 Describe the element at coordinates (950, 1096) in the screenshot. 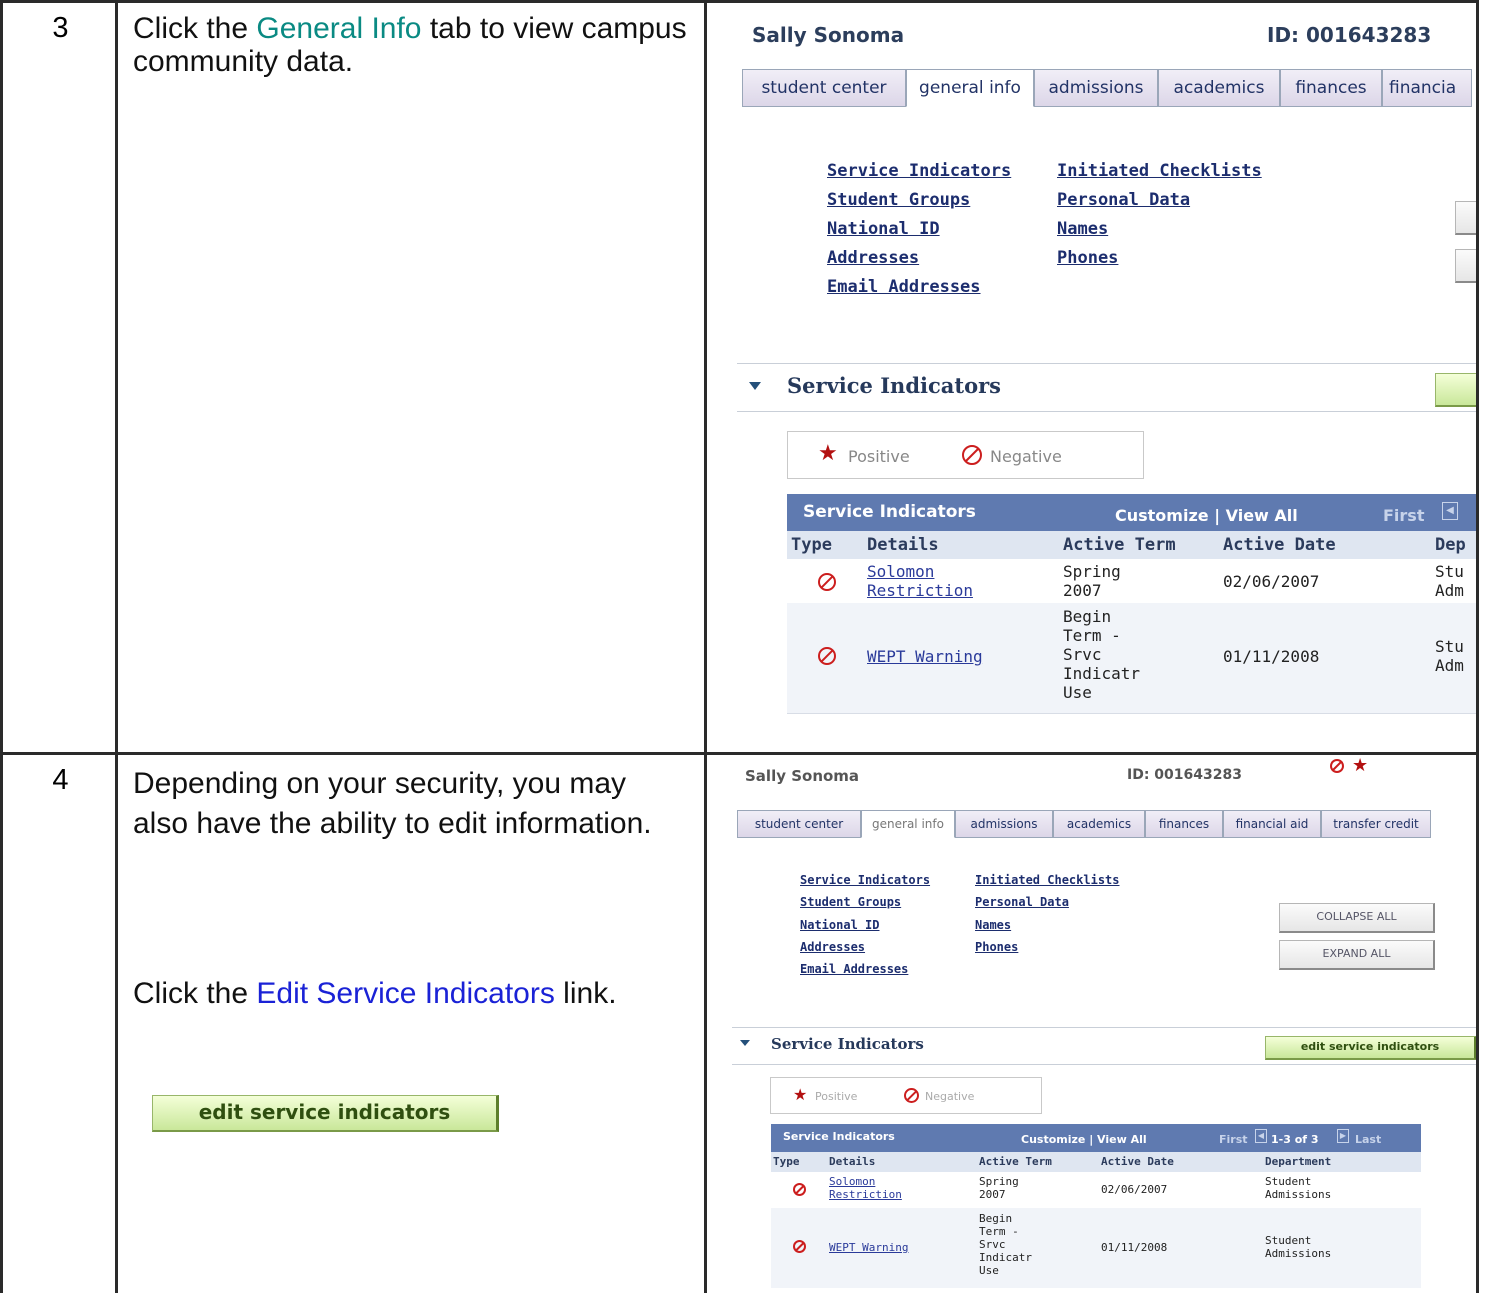

I see `legend-negative: Negative` at that location.